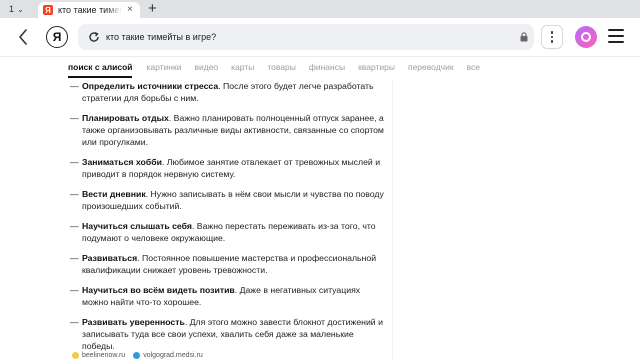 Image resolution: width=640 pixels, height=360 pixels. What do you see at coordinates (376, 67) in the screenshot?
I see `nav-item-apartments: квартиры` at bounding box center [376, 67].